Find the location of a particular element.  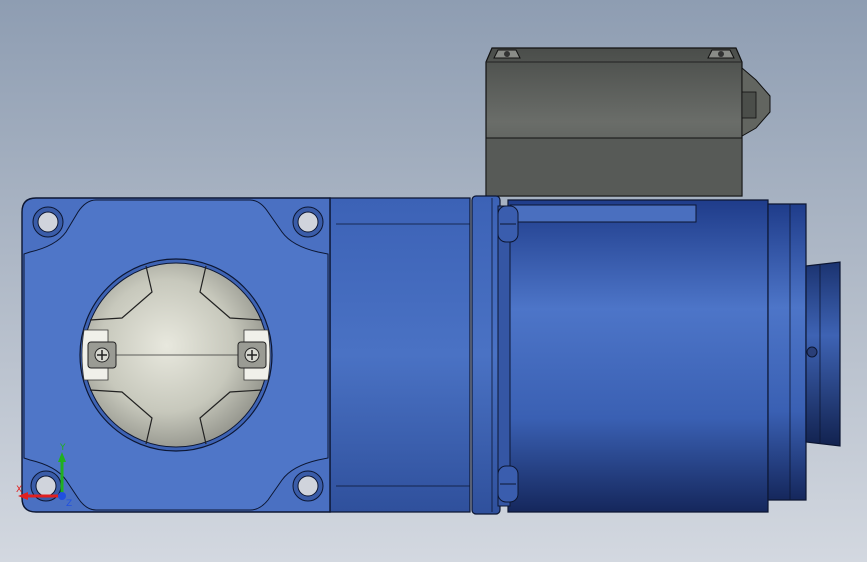

cable-gland is located at coordinates (756, 101).